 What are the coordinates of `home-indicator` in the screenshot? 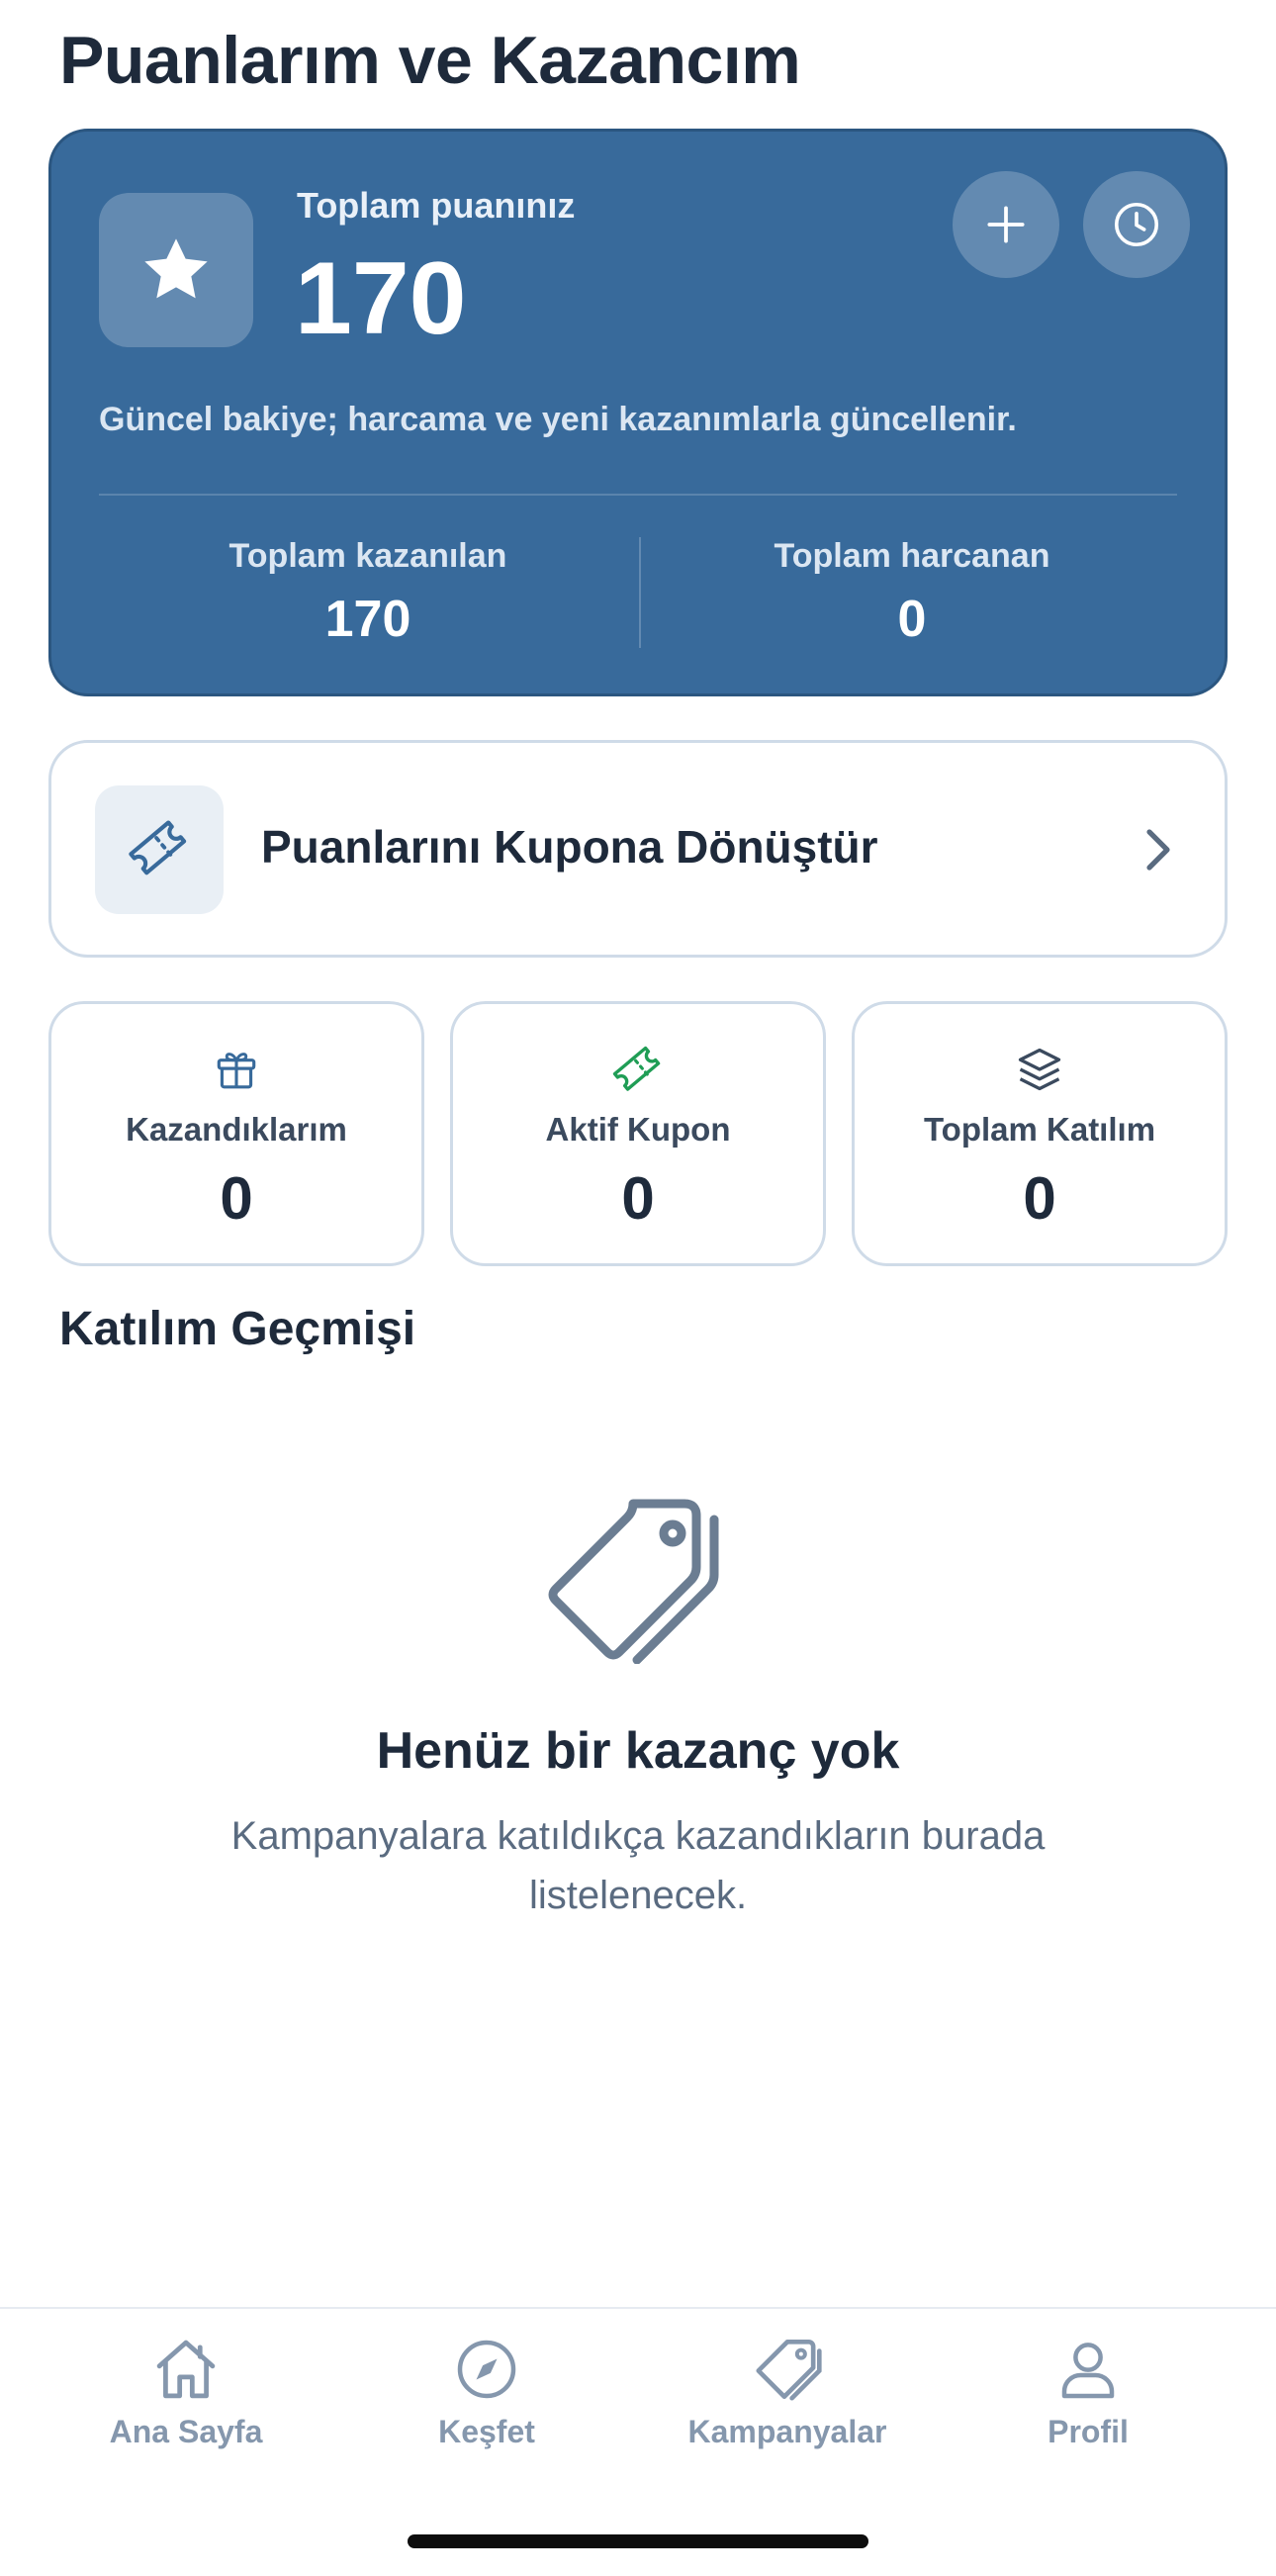 It's located at (638, 2541).